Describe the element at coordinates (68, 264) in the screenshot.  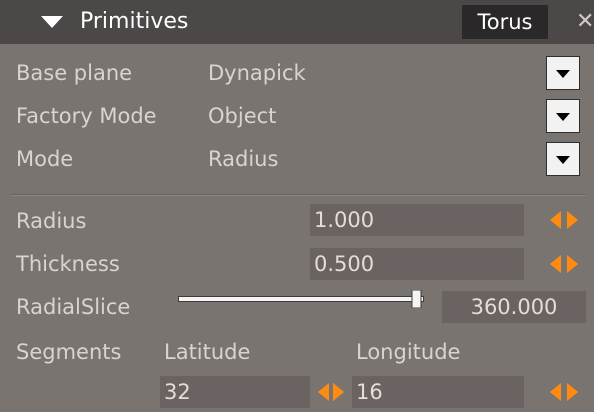
I see `thickness-label: Thickness` at that location.